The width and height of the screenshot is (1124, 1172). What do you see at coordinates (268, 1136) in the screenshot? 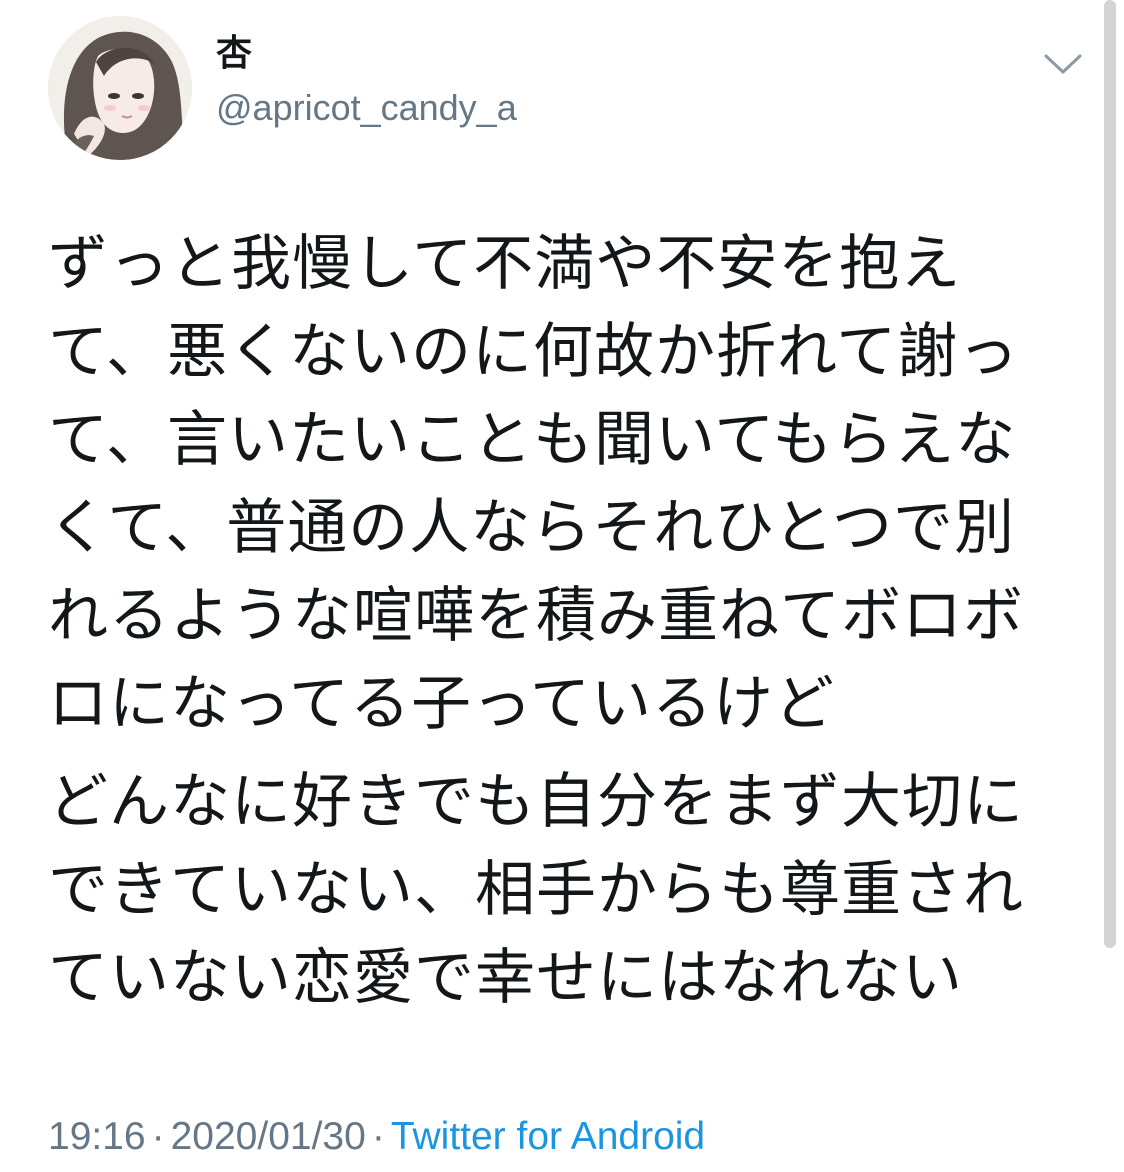
I see `tweet-date: 2020/01/30` at bounding box center [268, 1136].